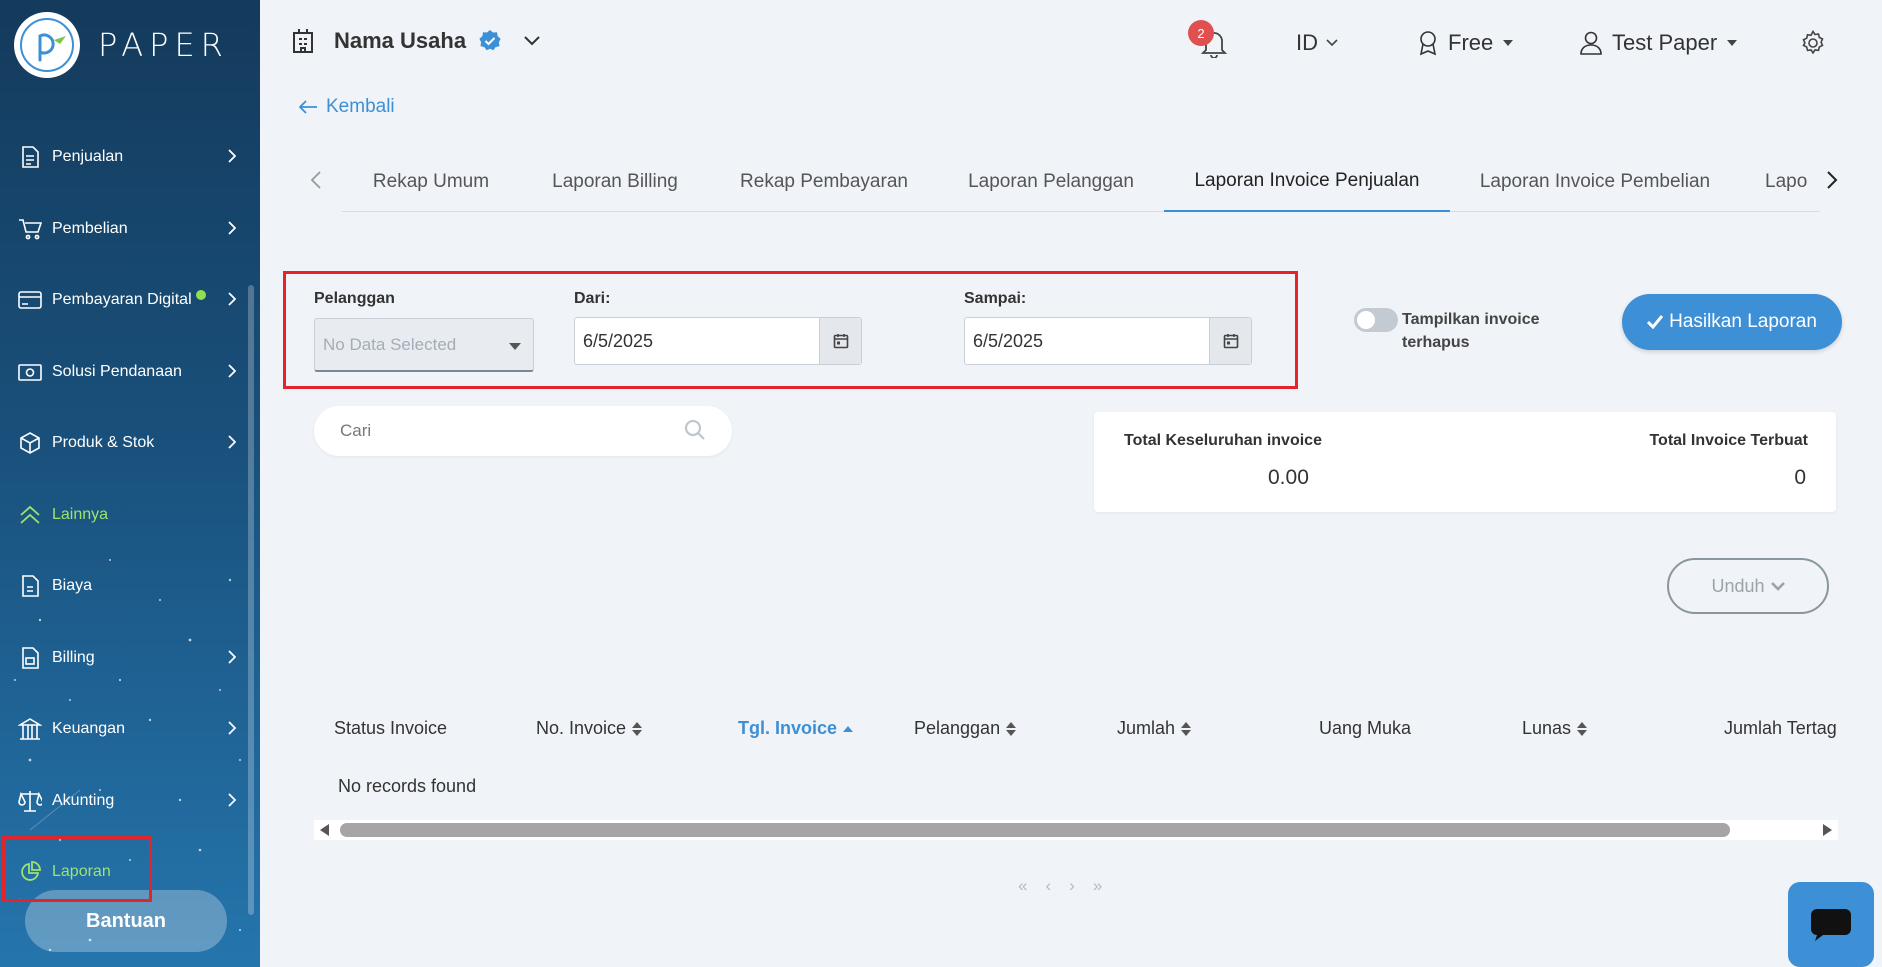  Describe the element at coordinates (316, 182) in the screenshot. I see `tabs-scroll-left-icon` at that location.